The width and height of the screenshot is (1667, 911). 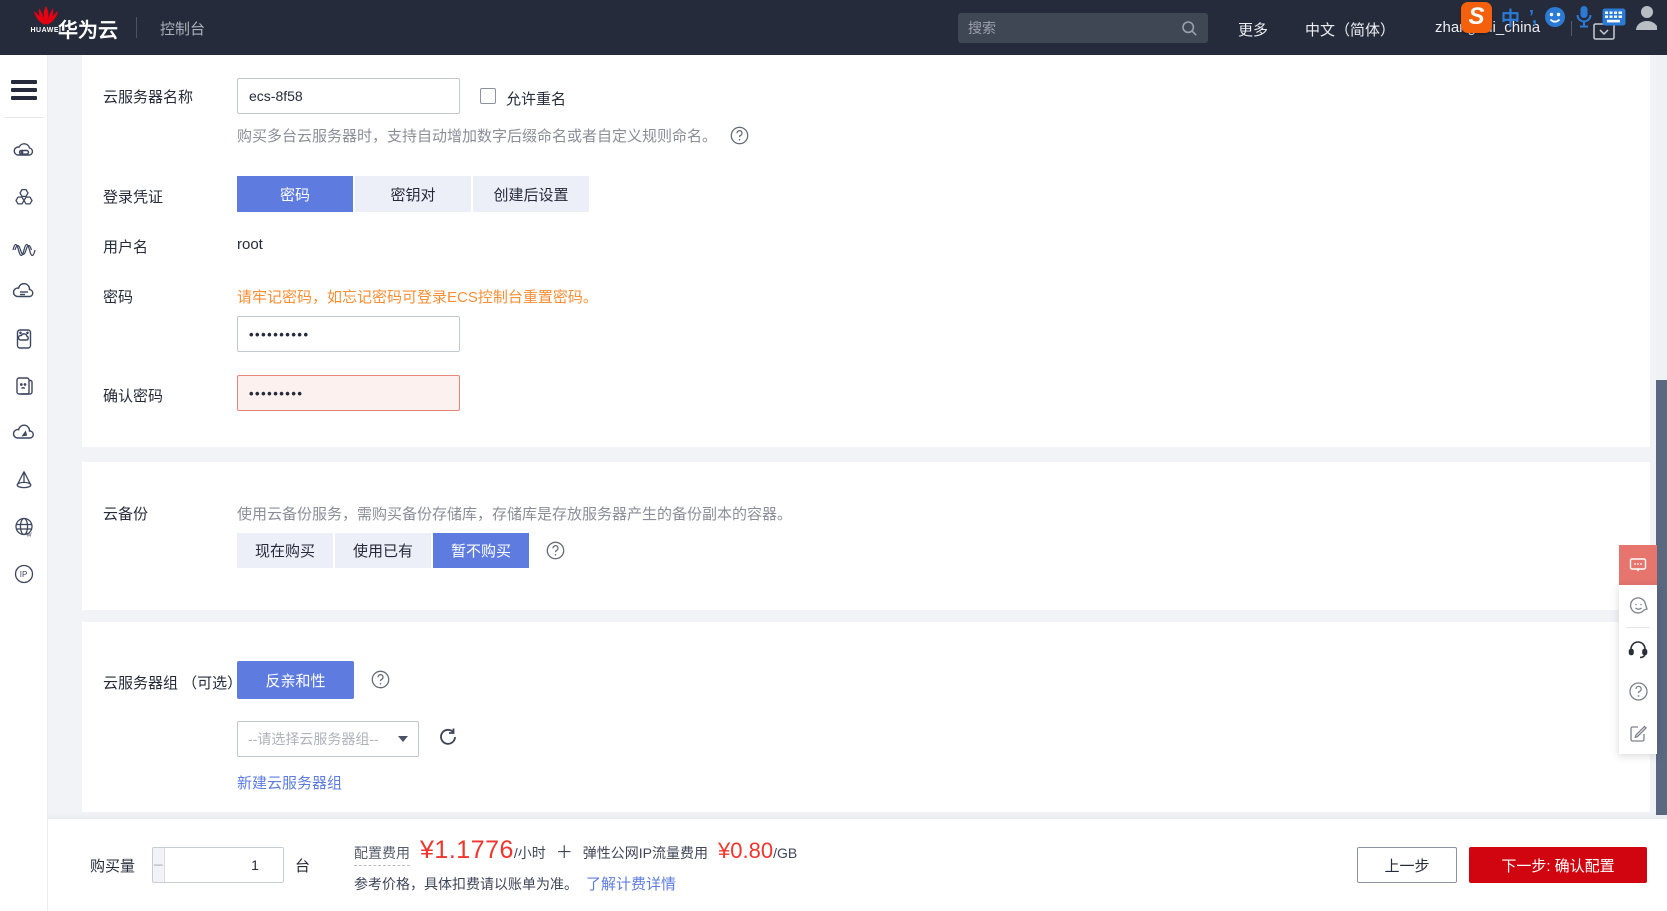 What do you see at coordinates (1584, 17) in the screenshot?
I see `ime-voice-icon` at bounding box center [1584, 17].